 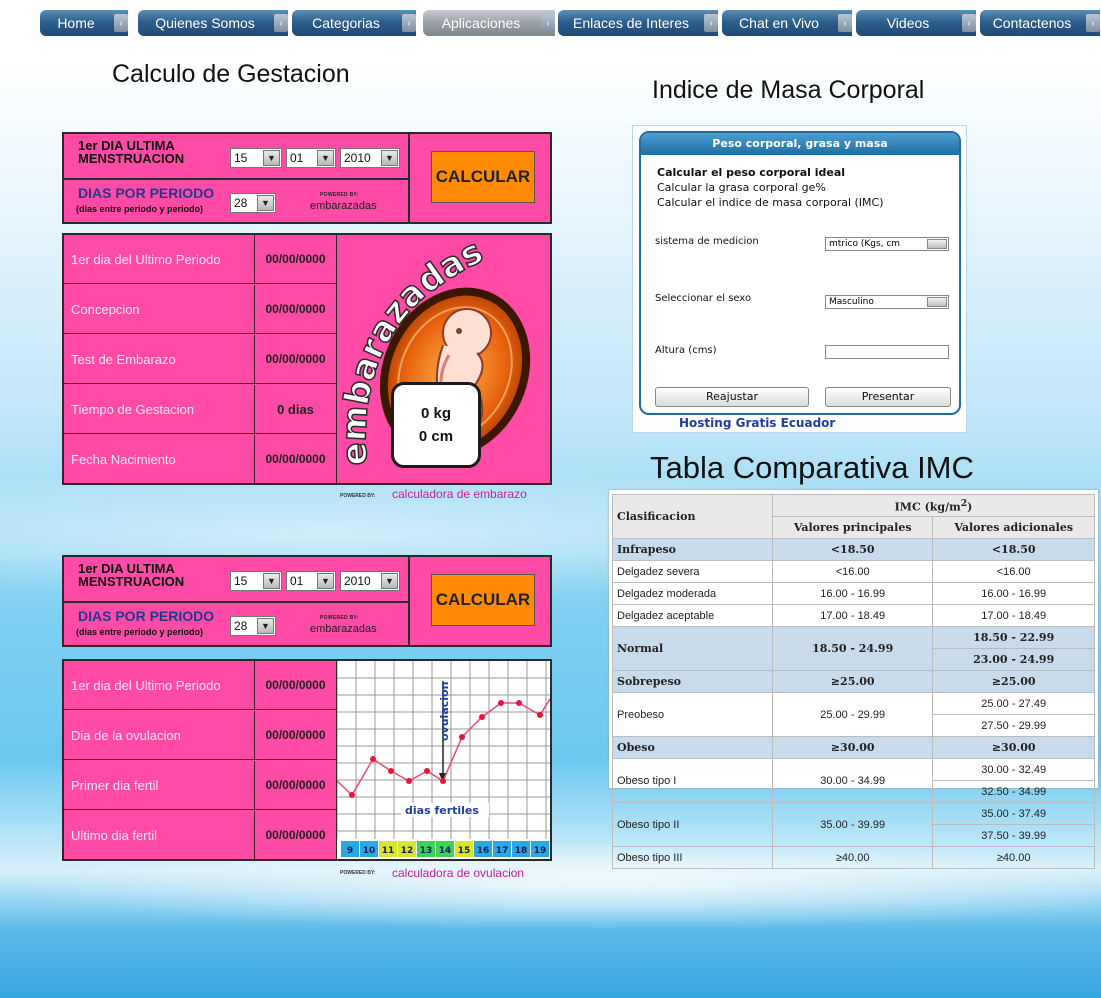 I want to click on table-row: Preobeso 25.00 - 29.99 25.00 - 27.49, so click(x=853, y=714).